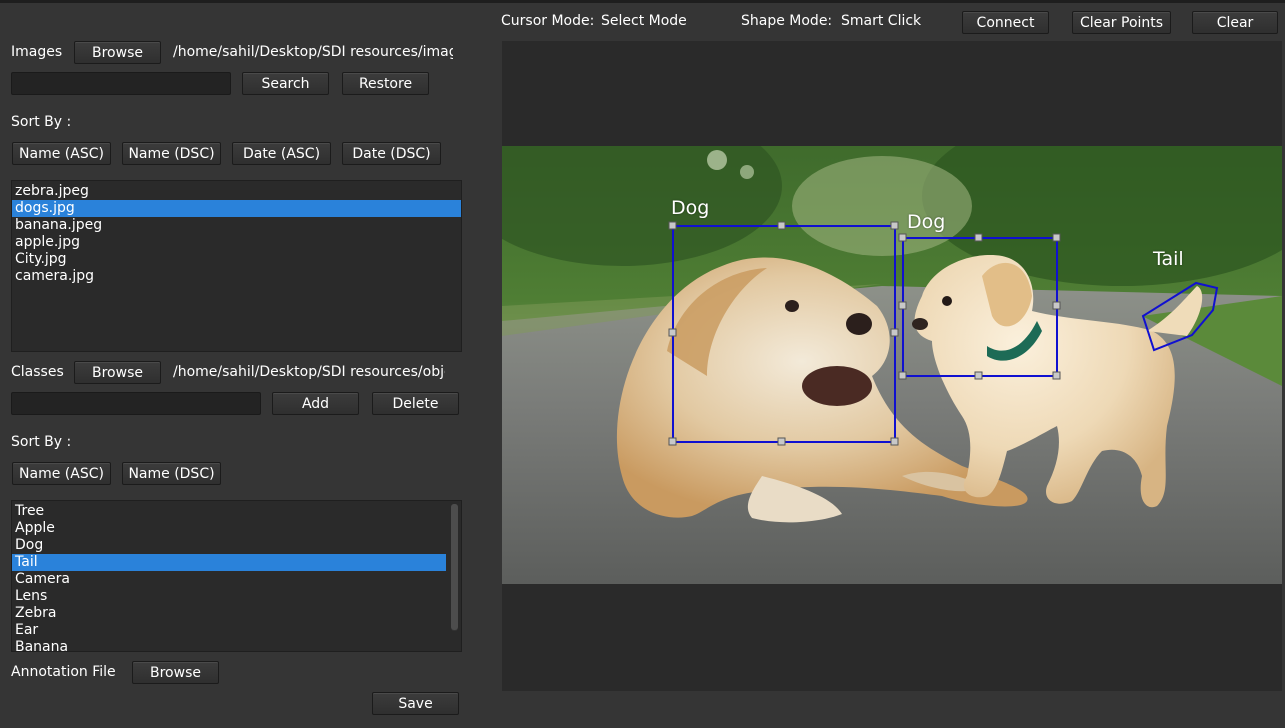 The width and height of the screenshot is (1285, 728). Describe the element at coordinates (926, 222) in the screenshot. I see `annotation-label-dog-2: Dog` at that location.